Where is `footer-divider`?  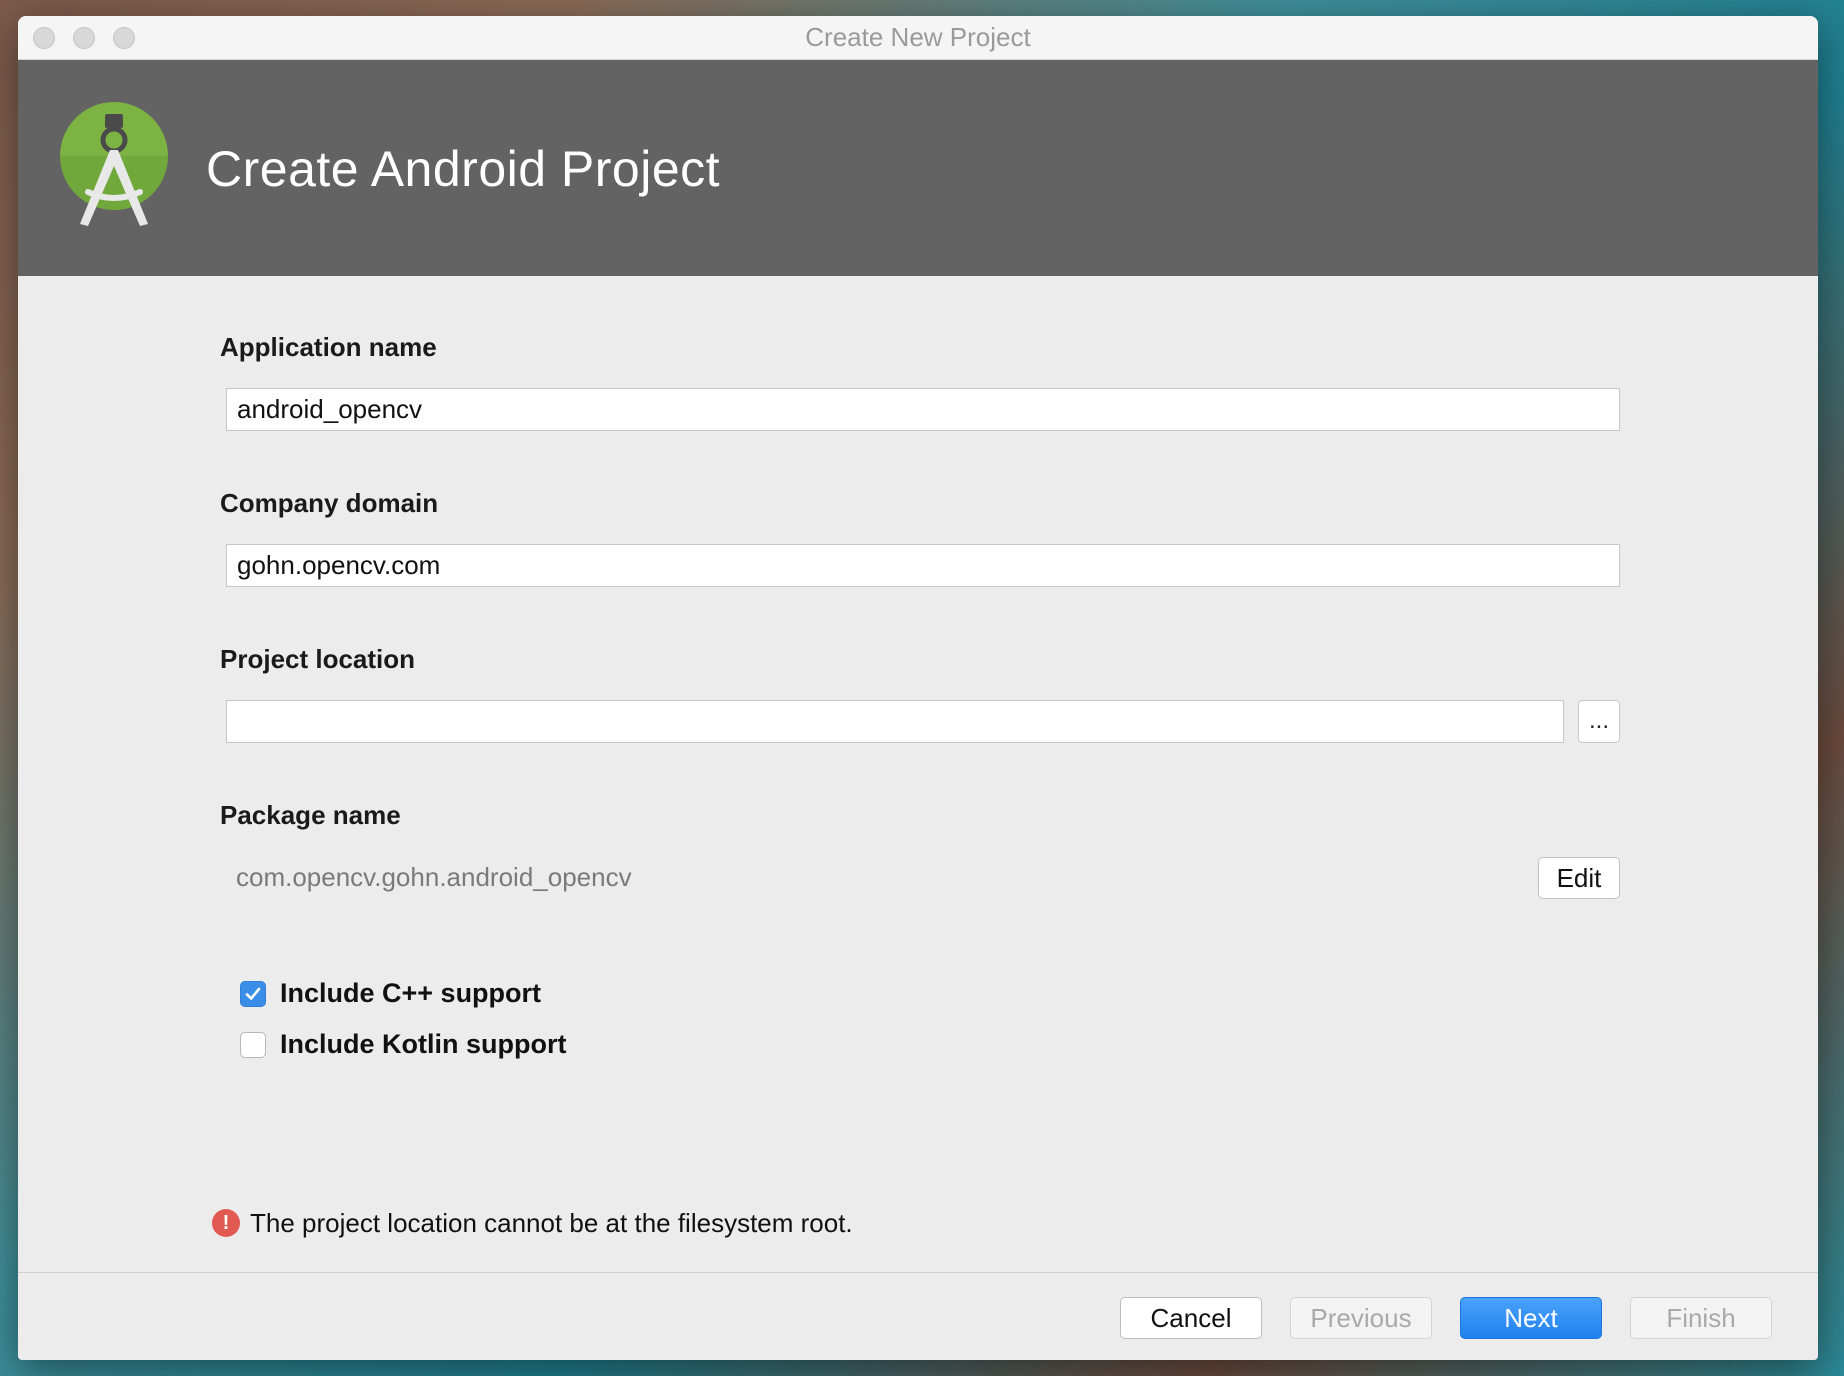 footer-divider is located at coordinates (918, 1272).